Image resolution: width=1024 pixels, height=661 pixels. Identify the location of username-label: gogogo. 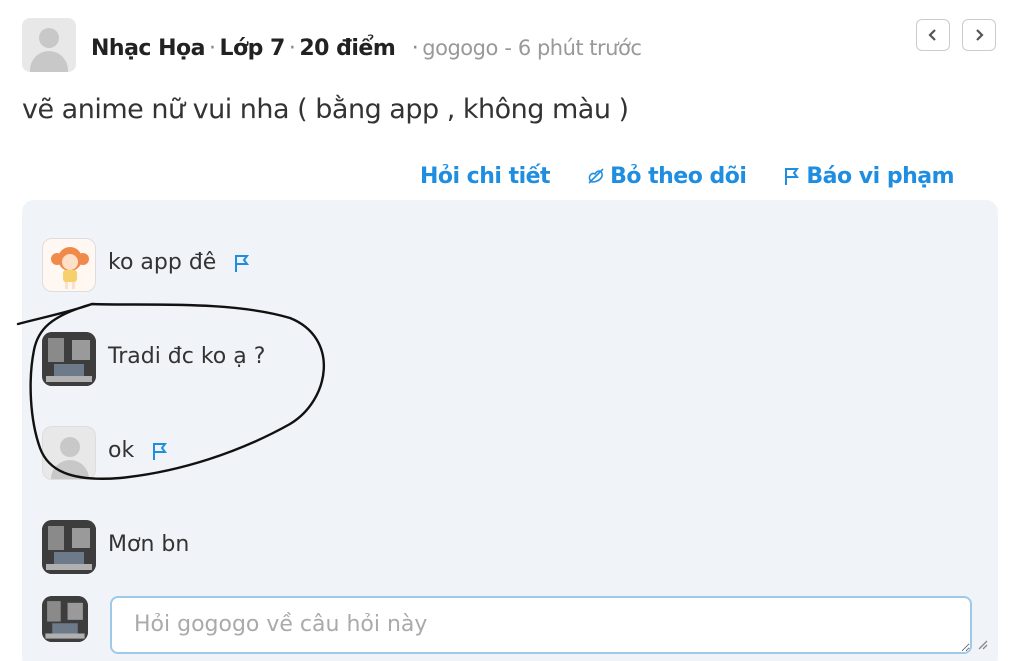
(460, 48).